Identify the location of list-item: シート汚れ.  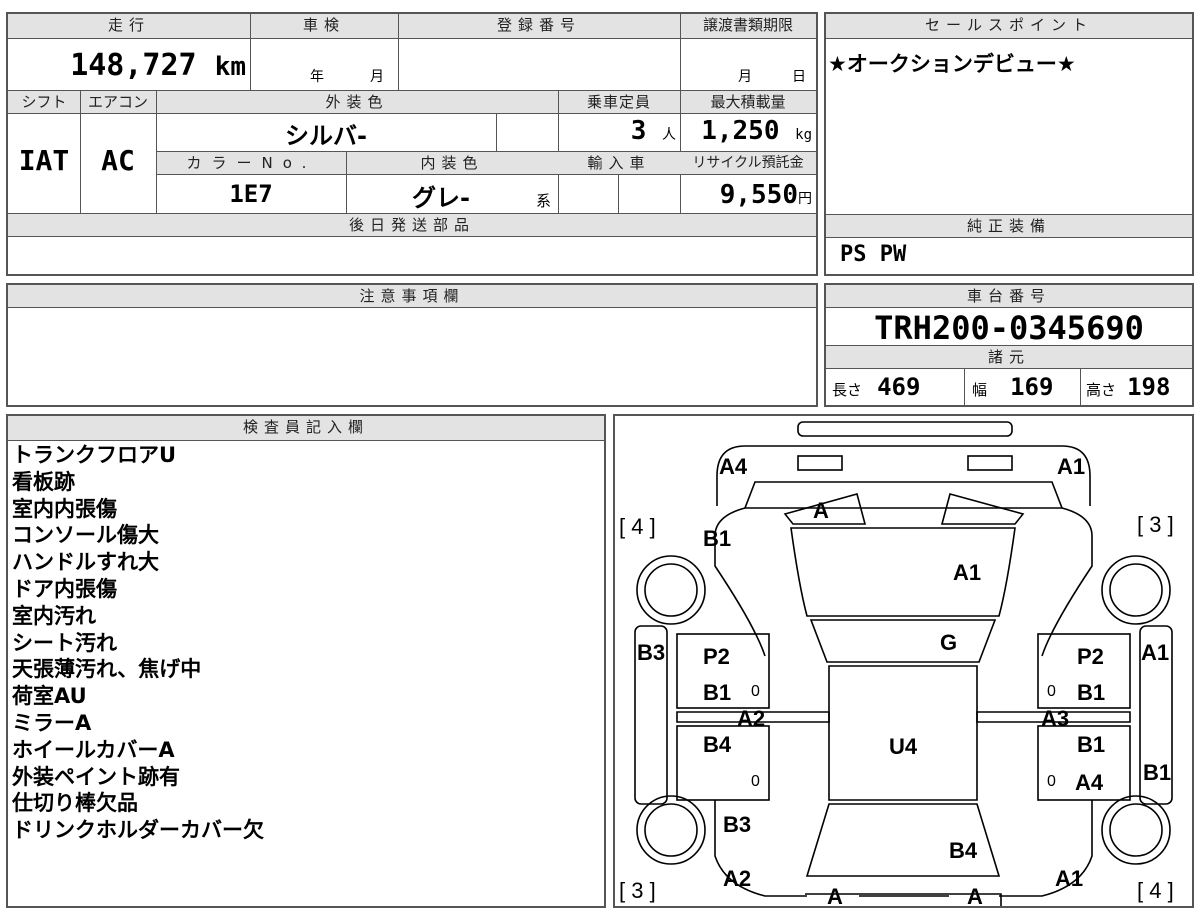
(64, 642).